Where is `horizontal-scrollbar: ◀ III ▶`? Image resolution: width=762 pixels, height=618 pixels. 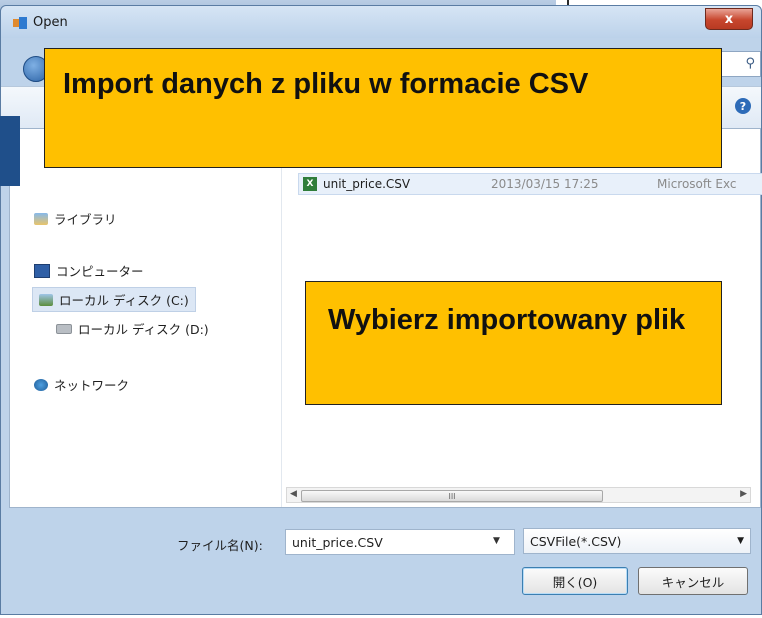 horizontal-scrollbar: ◀ III ▶ is located at coordinates (518, 495).